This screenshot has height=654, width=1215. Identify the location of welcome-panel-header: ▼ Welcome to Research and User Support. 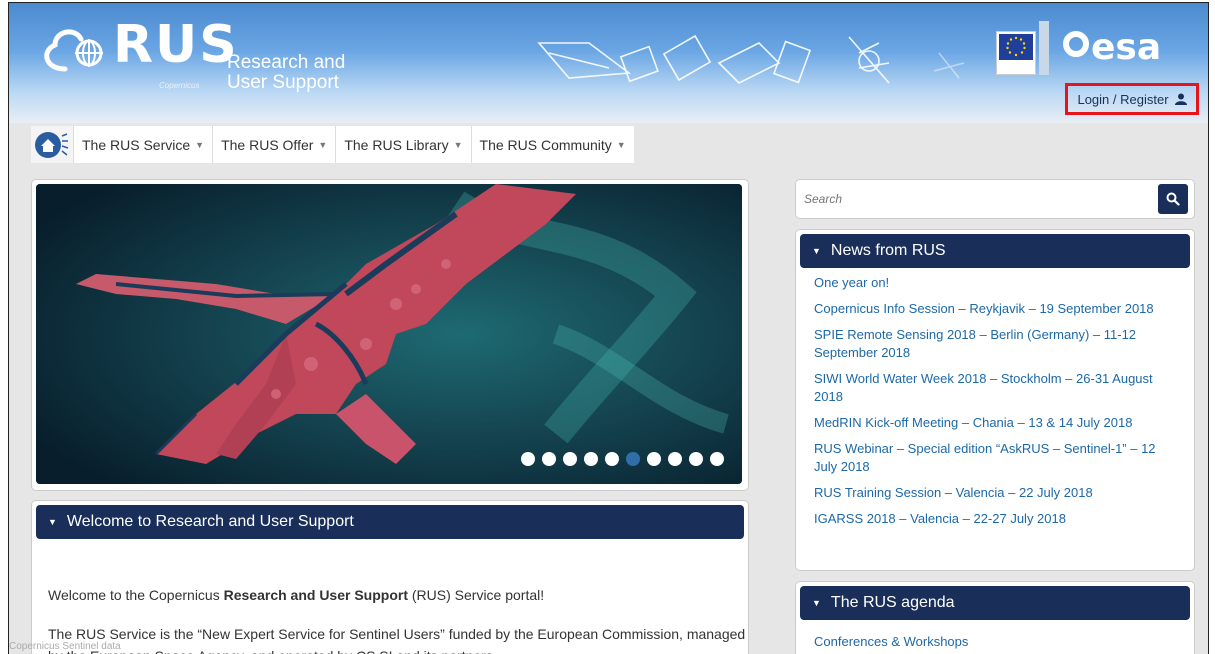
(390, 522).